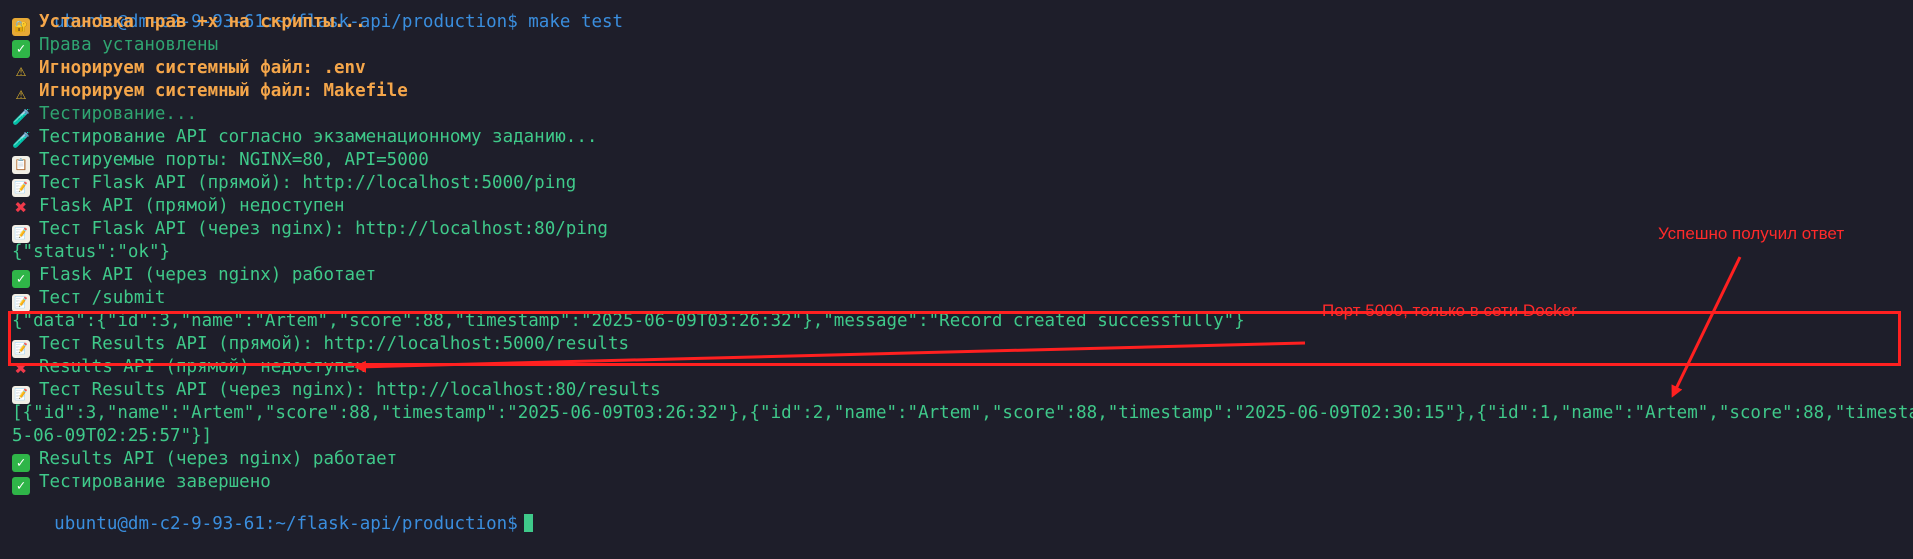 The width and height of the screenshot is (1913, 559). What do you see at coordinates (1751, 233) in the screenshot?
I see `success-annotation: Успешно получил ответ` at bounding box center [1751, 233].